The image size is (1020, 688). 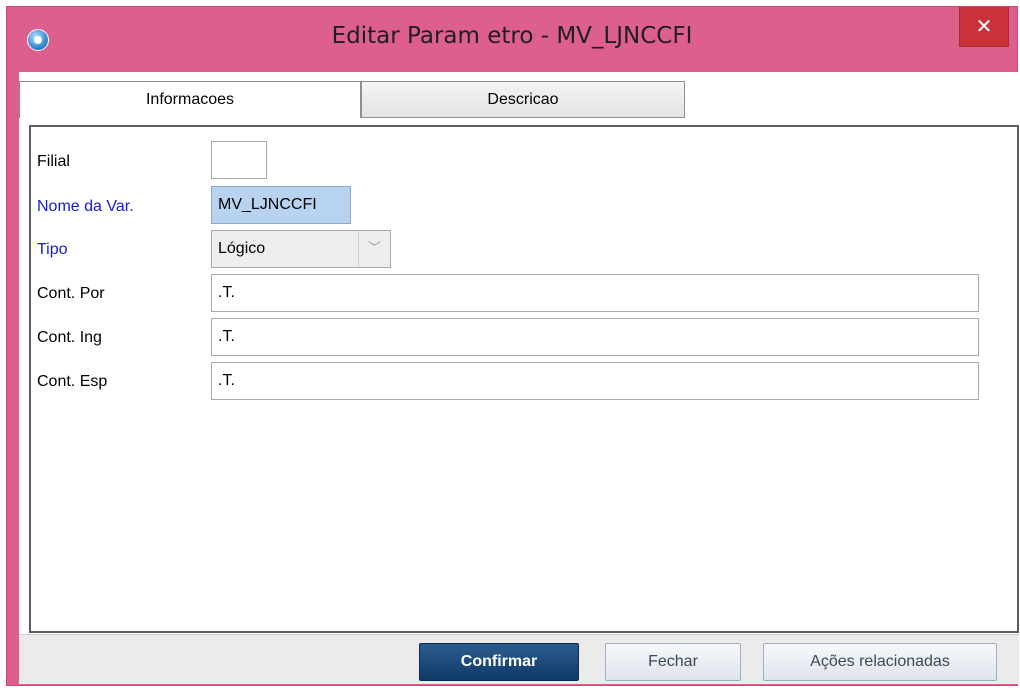 I want to click on tipo-label: Tipo, so click(x=52, y=249).